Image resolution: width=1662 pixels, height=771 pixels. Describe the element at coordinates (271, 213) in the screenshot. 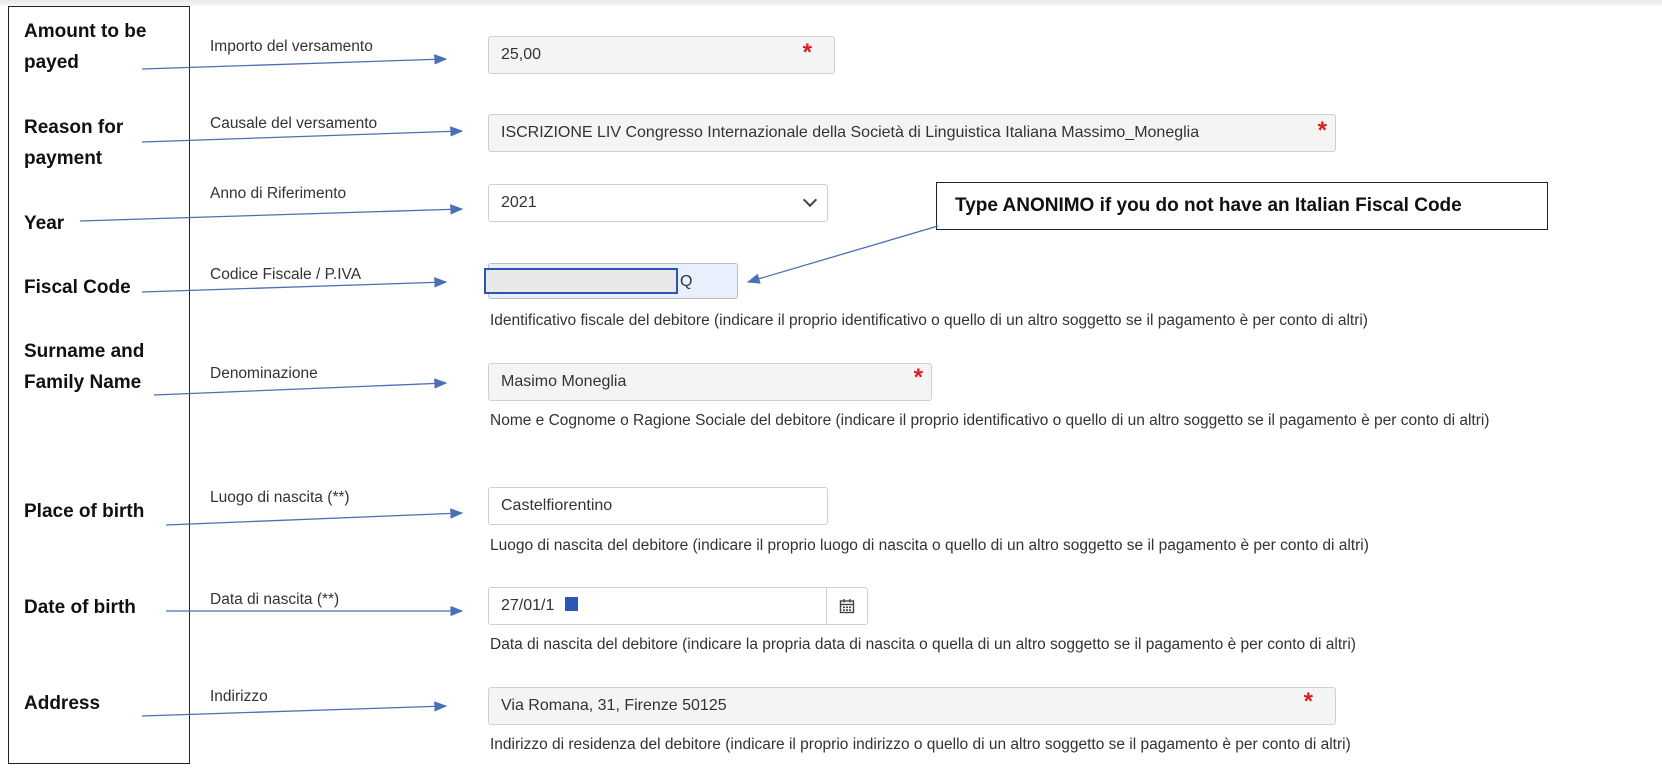

I see `arrow-year` at that location.